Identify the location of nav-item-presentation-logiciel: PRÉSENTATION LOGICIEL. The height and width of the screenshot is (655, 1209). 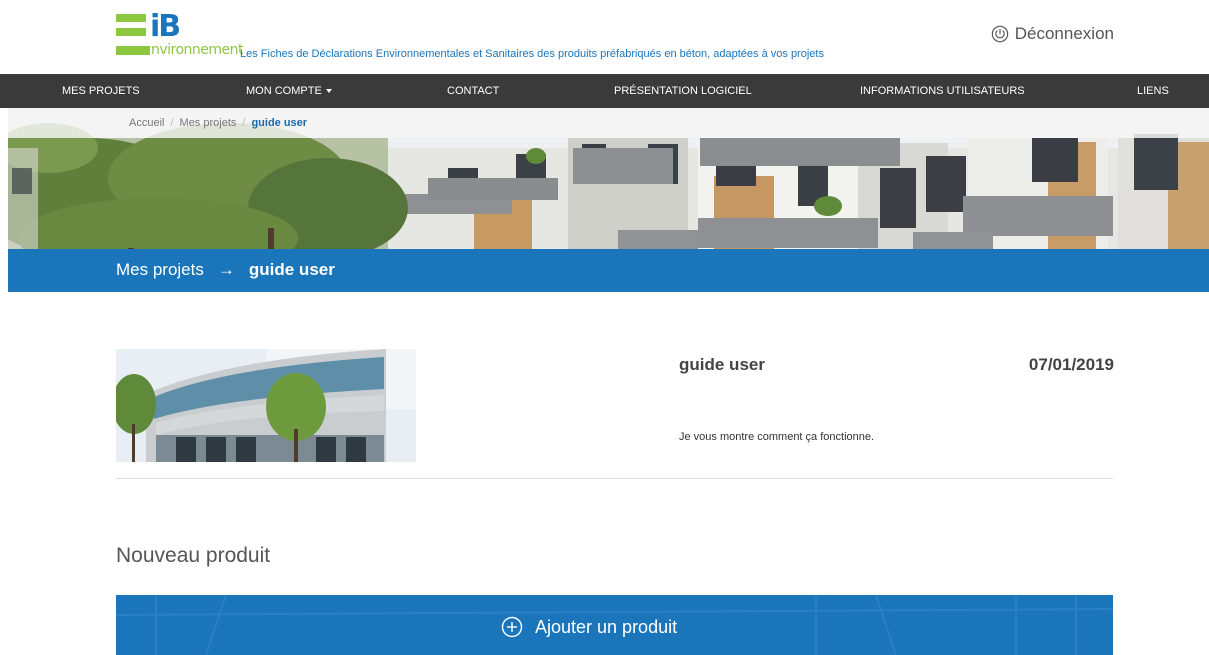
(683, 91).